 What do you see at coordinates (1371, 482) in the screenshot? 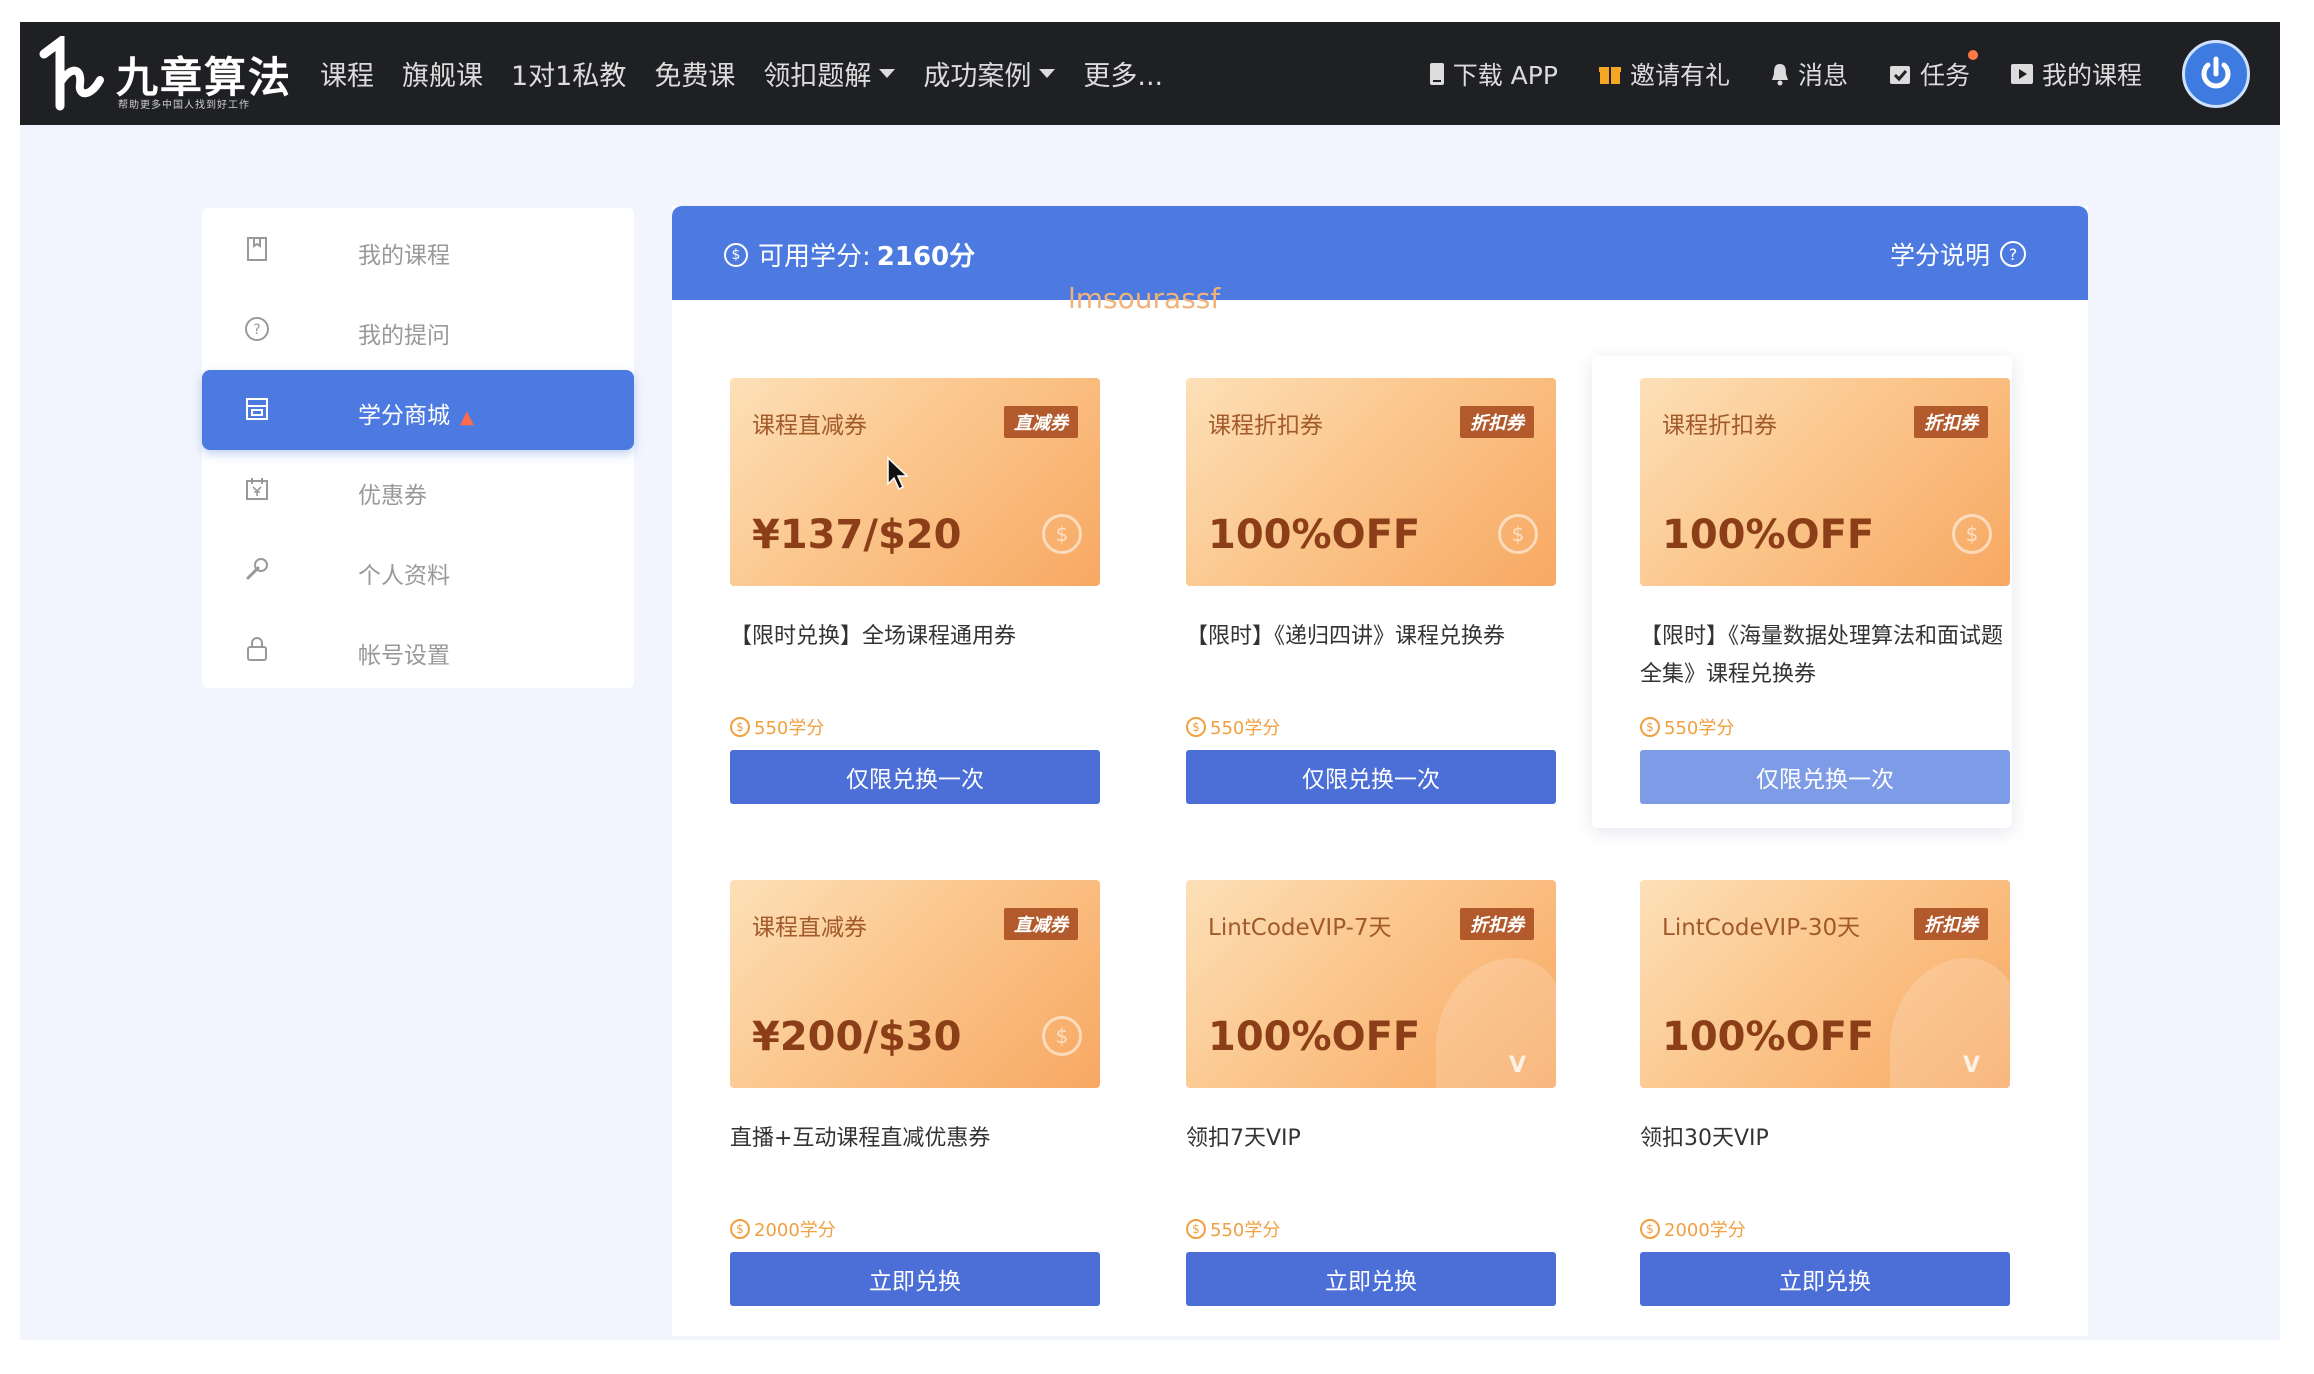
I see `coupon-image: 课程折扣券 折扣券 100%OFF $` at bounding box center [1371, 482].